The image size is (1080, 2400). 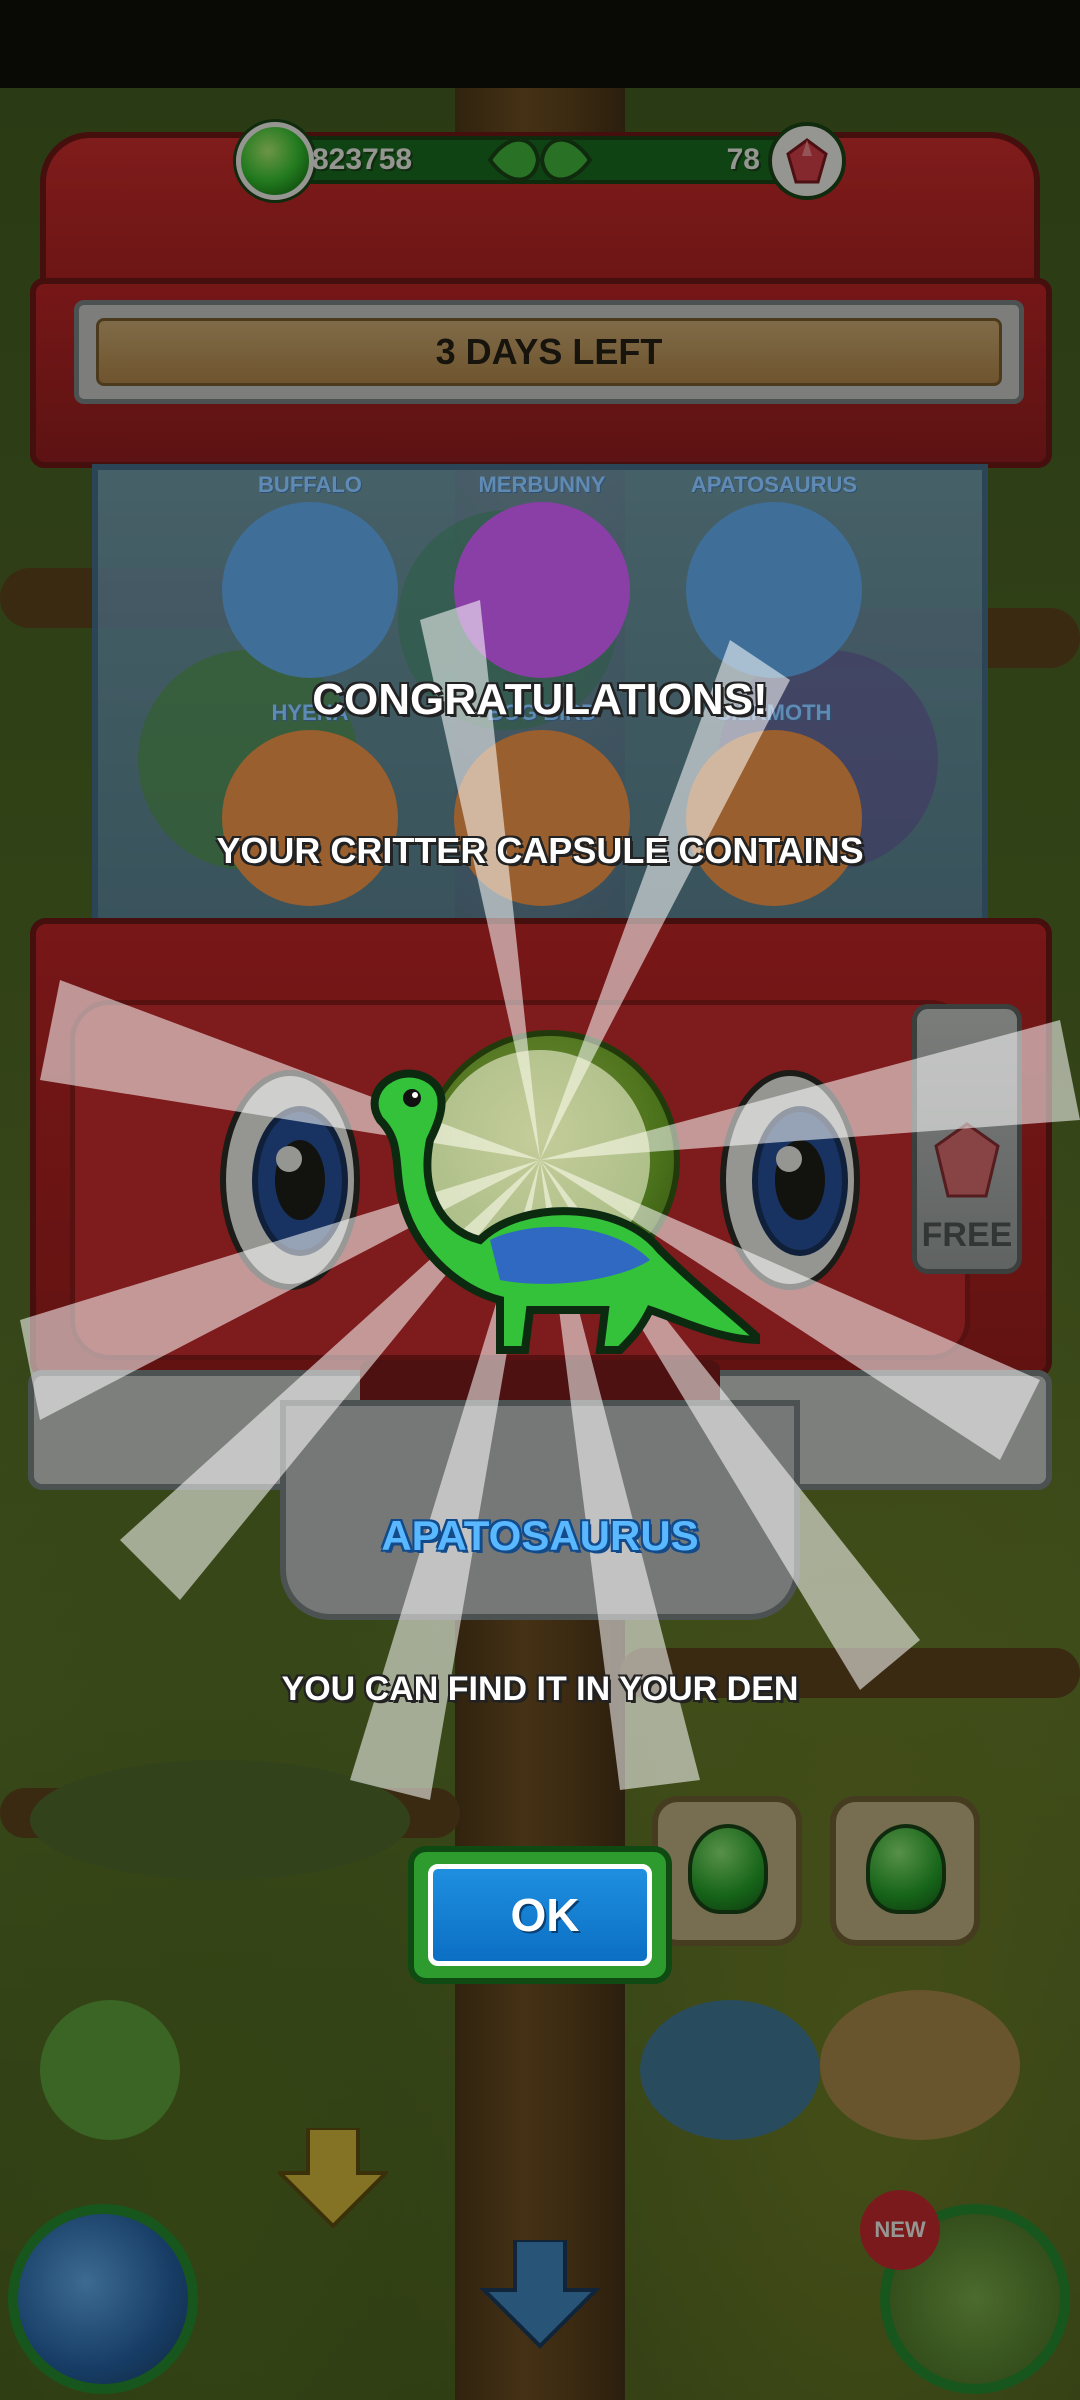 What do you see at coordinates (310, 484) in the screenshot?
I see `critter-portrait-label: BUFFALO` at bounding box center [310, 484].